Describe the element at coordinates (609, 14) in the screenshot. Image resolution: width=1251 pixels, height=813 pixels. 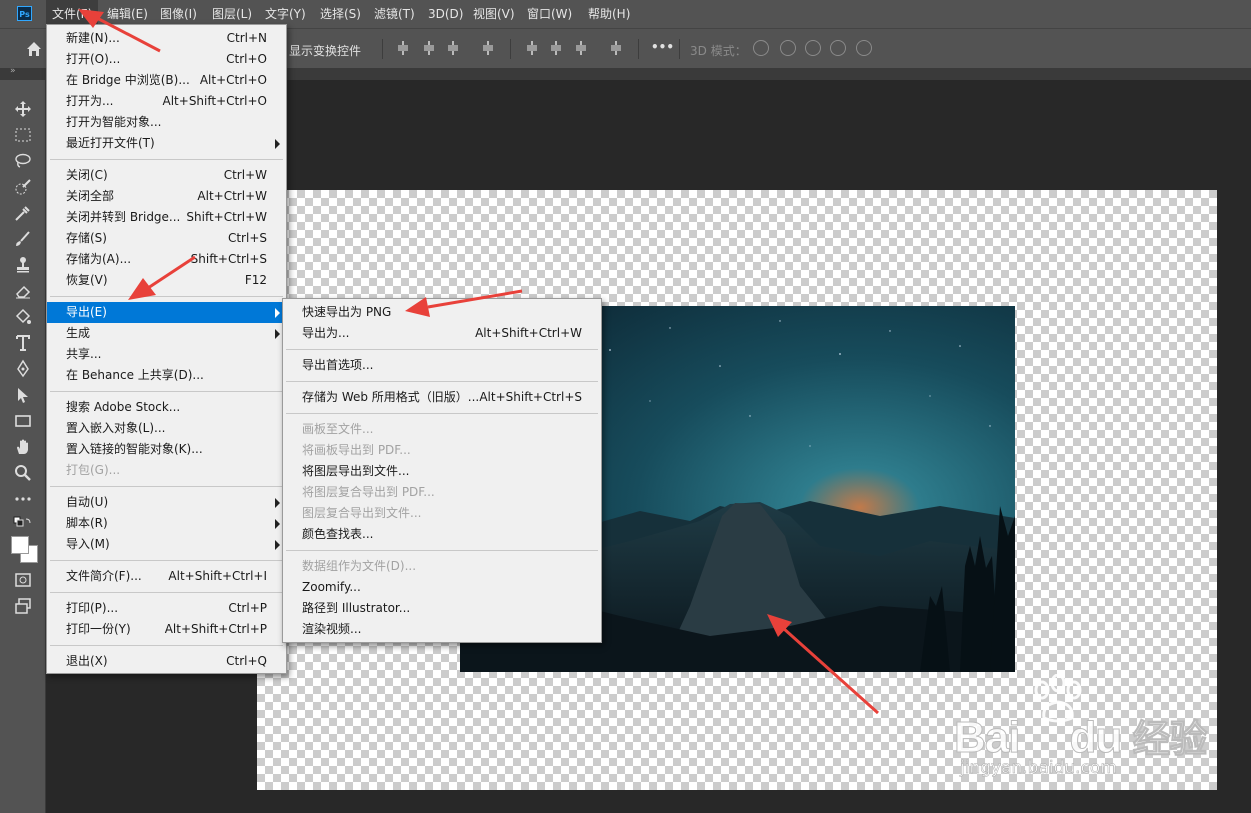
I see `menubar-item: 帮助(H)` at that location.